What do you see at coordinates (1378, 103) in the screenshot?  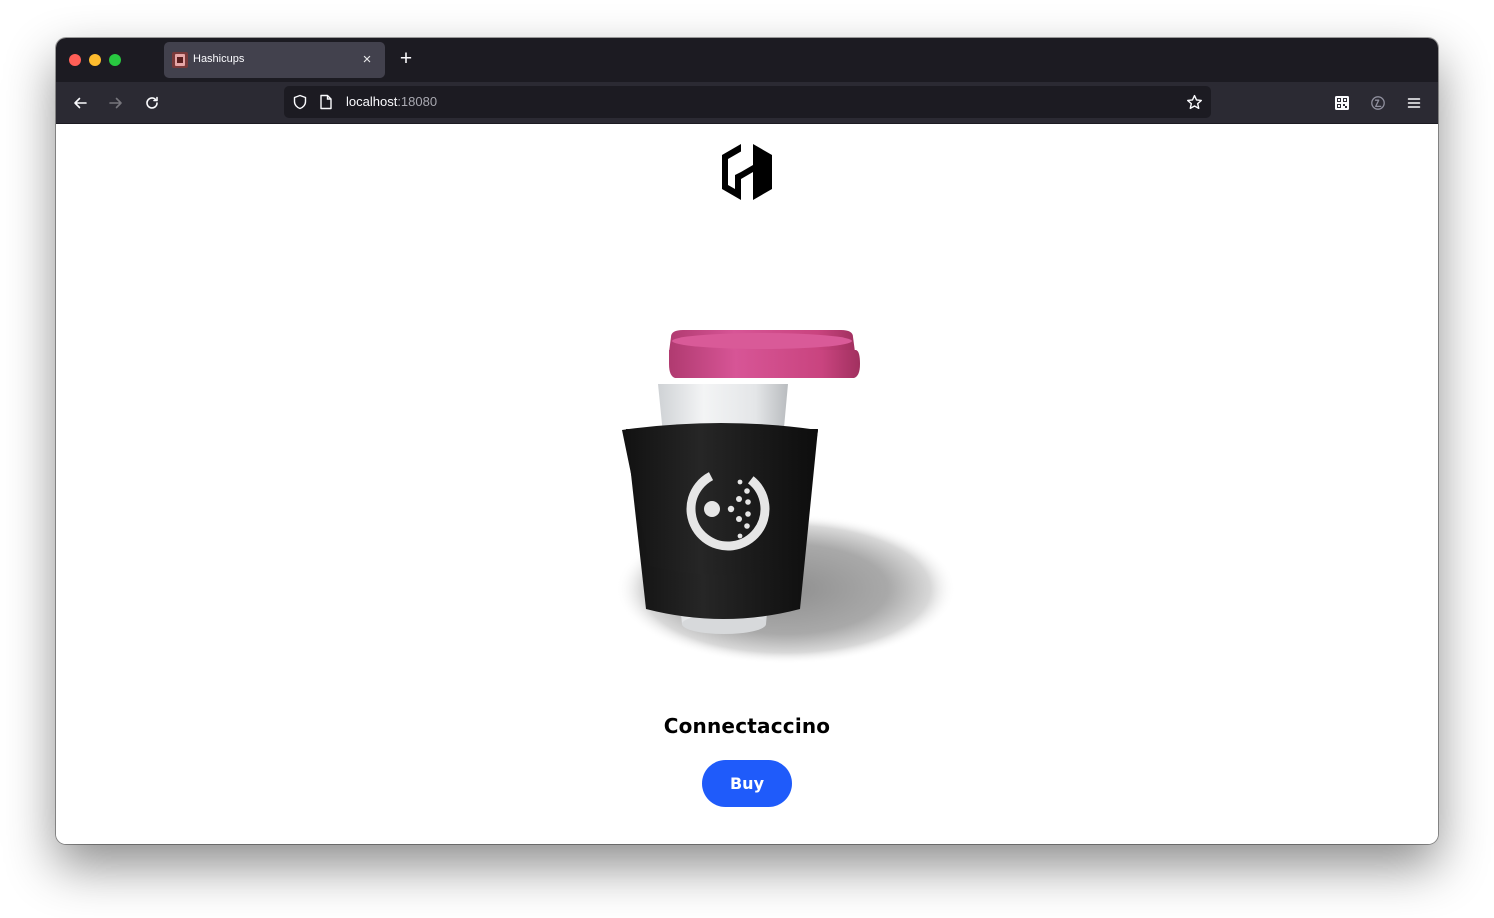 I see `extension-icon` at bounding box center [1378, 103].